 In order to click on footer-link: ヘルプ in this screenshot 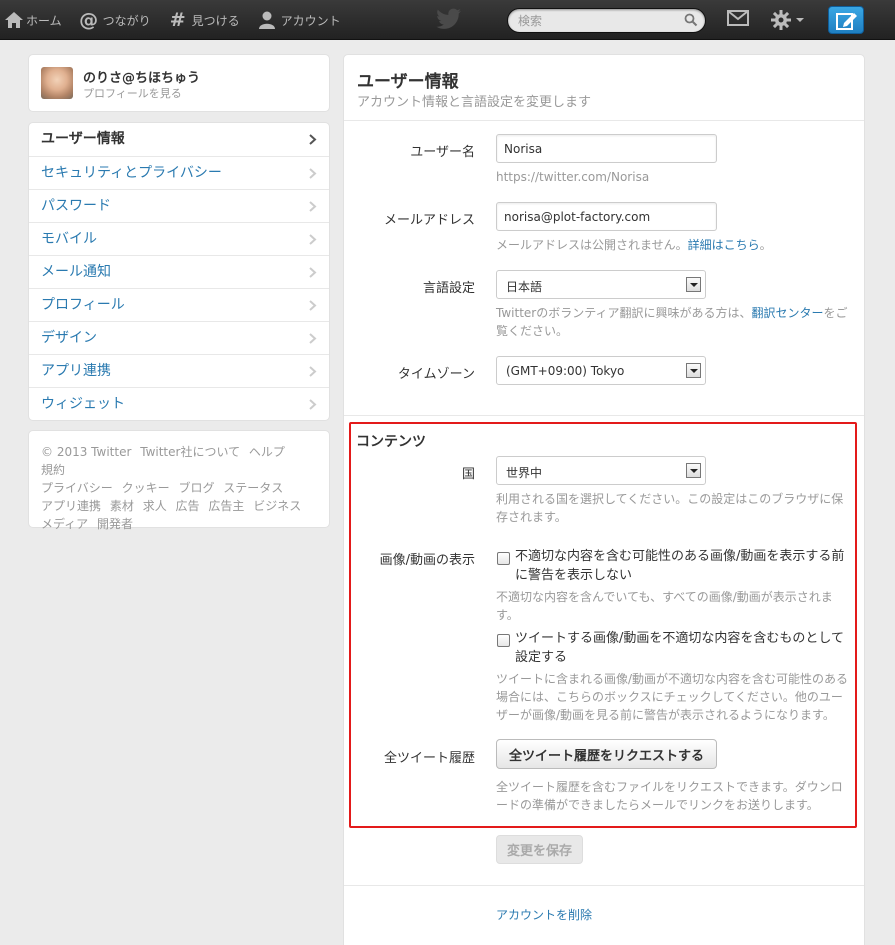, I will do `click(267, 452)`.